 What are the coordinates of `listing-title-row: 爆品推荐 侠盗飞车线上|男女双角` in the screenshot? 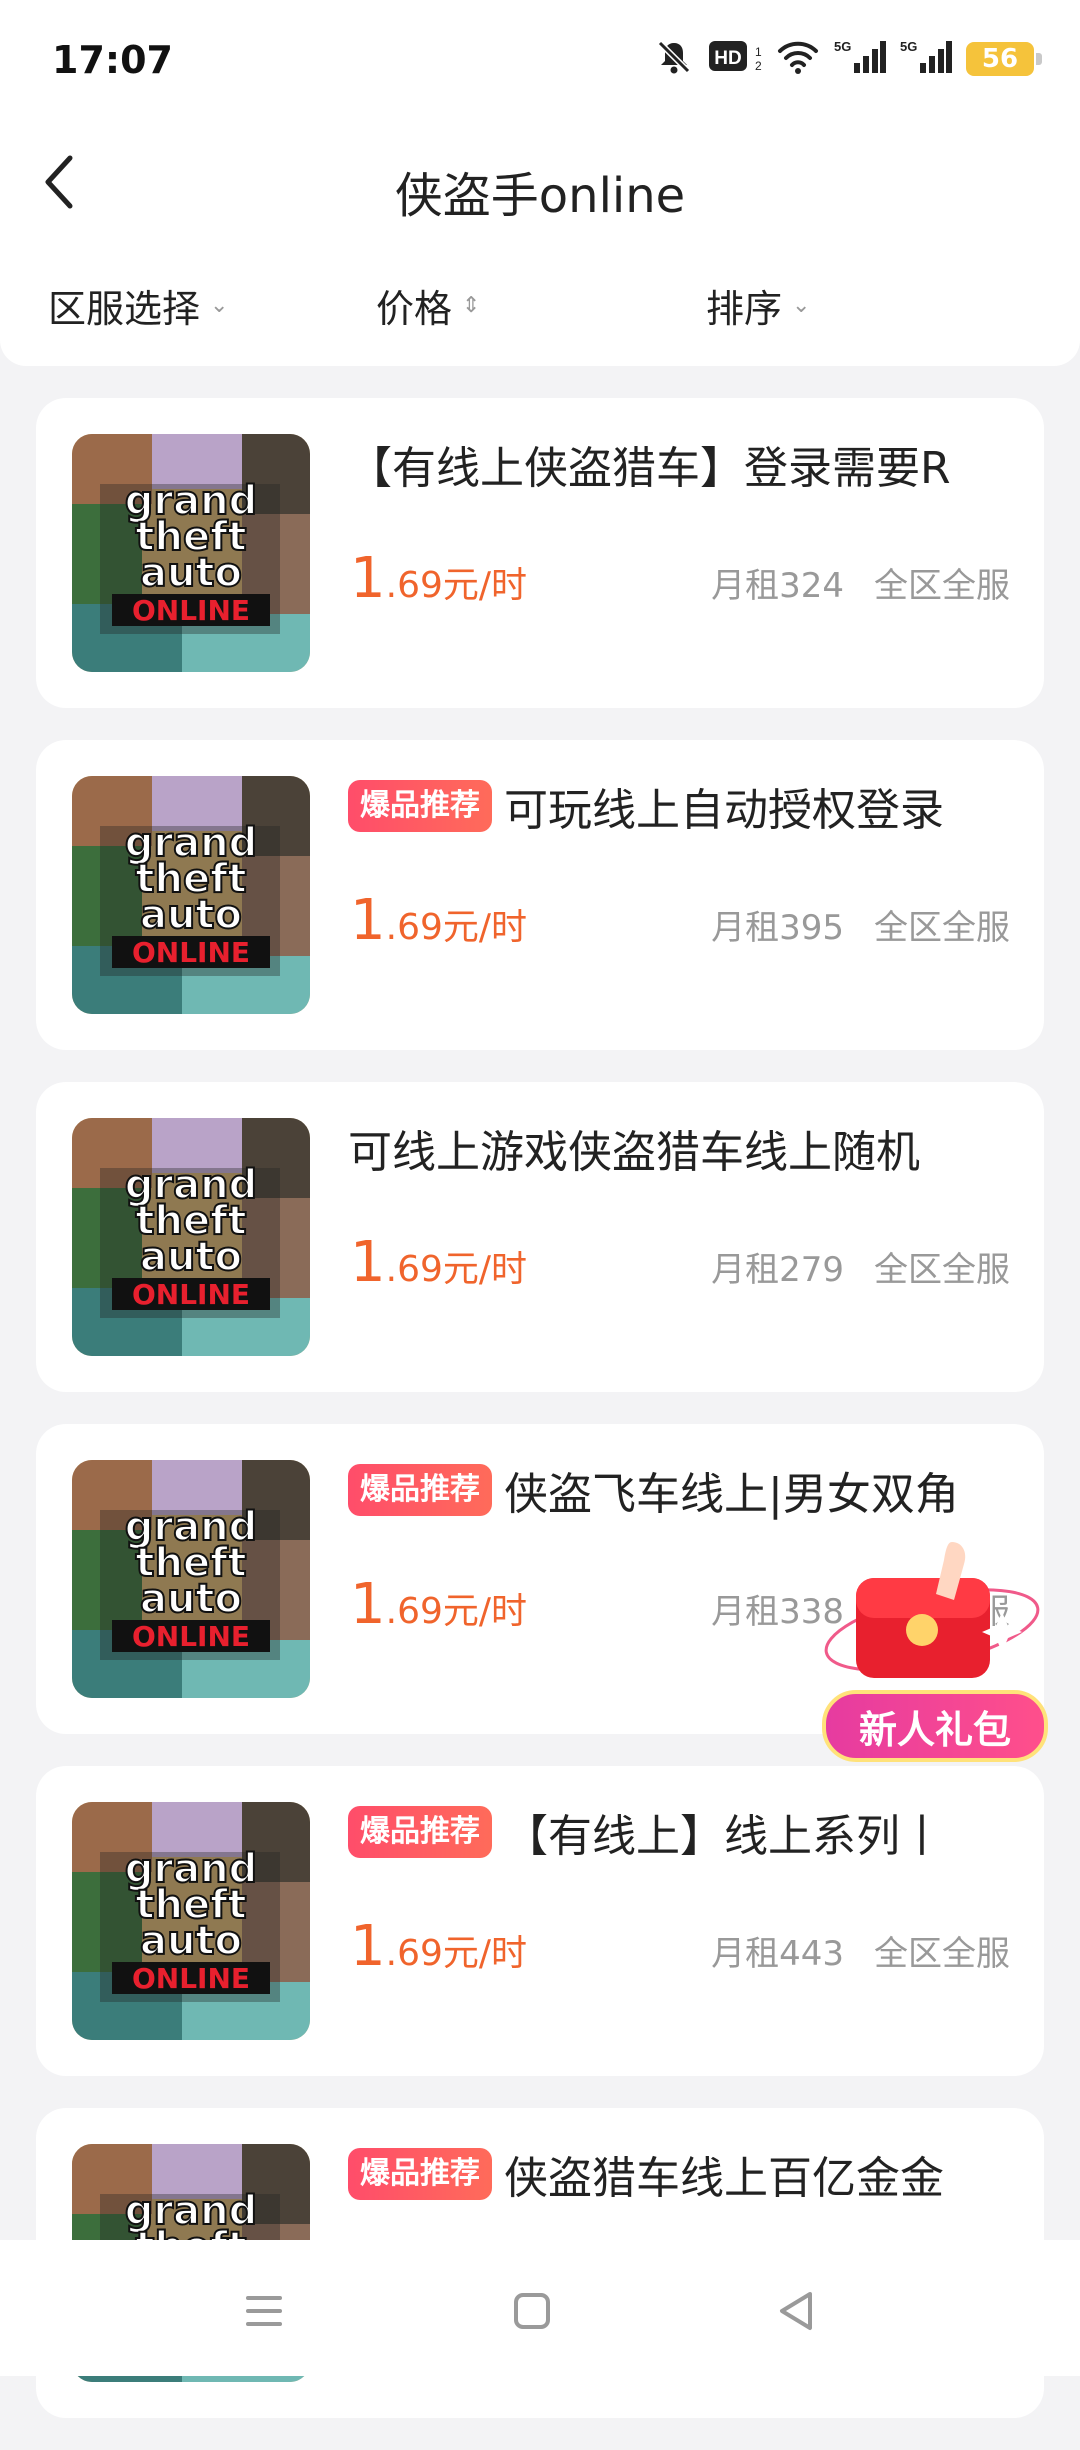 It's located at (688, 1490).